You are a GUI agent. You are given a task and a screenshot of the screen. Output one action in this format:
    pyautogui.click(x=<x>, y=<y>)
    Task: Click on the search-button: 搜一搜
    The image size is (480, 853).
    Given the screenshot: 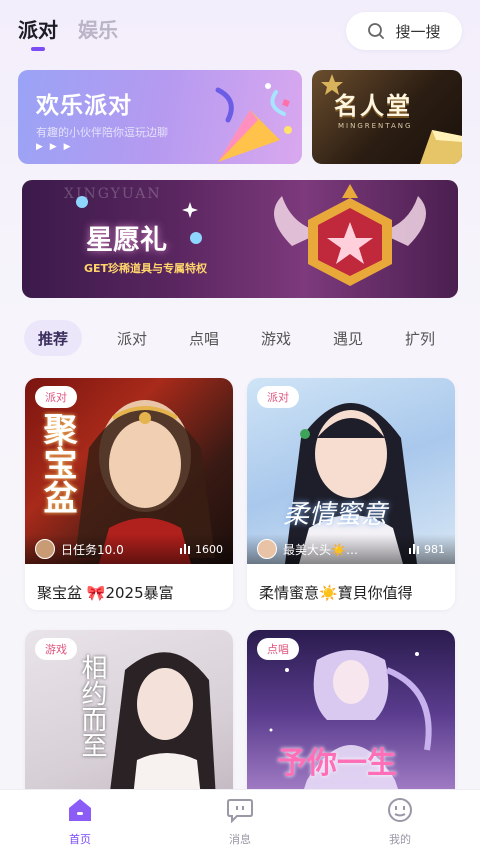 What is the action you would take?
    pyautogui.click(x=404, y=31)
    